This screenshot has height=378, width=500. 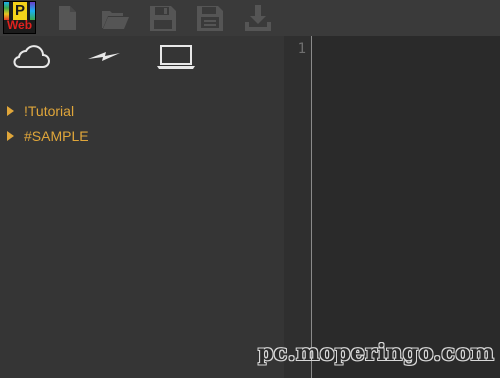 I want to click on line-number-gutter: 1, so click(x=298, y=207).